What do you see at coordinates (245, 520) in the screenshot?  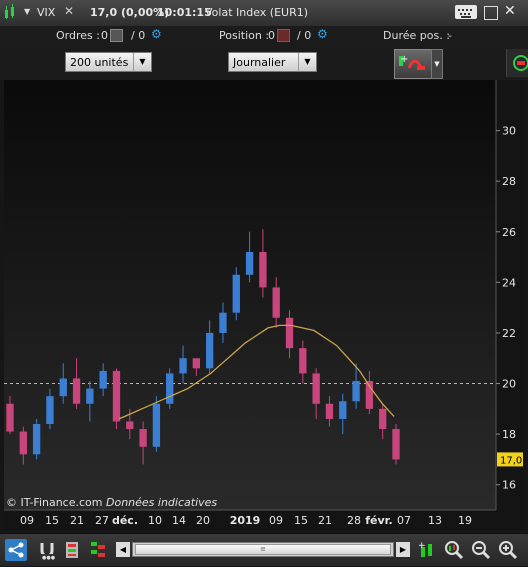 I see `x-tick-label: 2019` at bounding box center [245, 520].